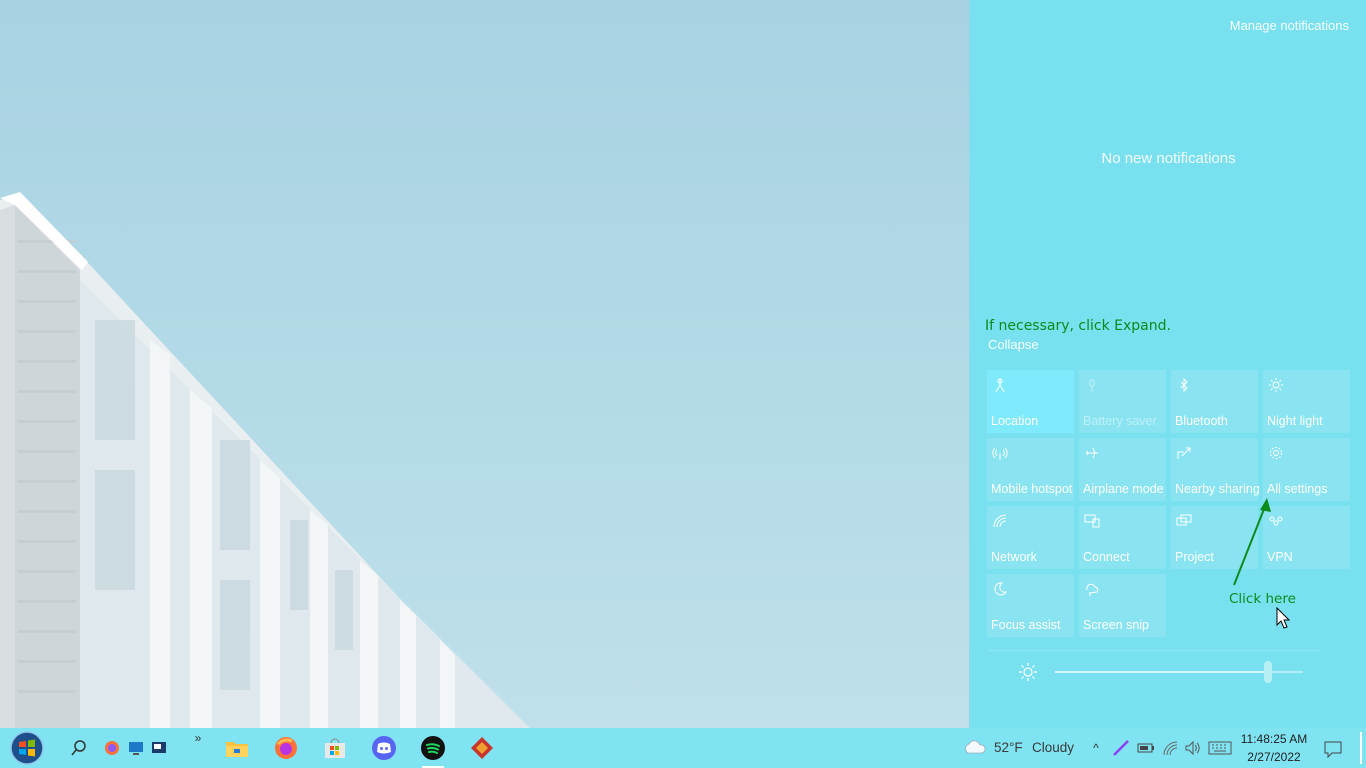 The width and height of the screenshot is (1366, 768). I want to click on taskbar-app, so click(482, 748).